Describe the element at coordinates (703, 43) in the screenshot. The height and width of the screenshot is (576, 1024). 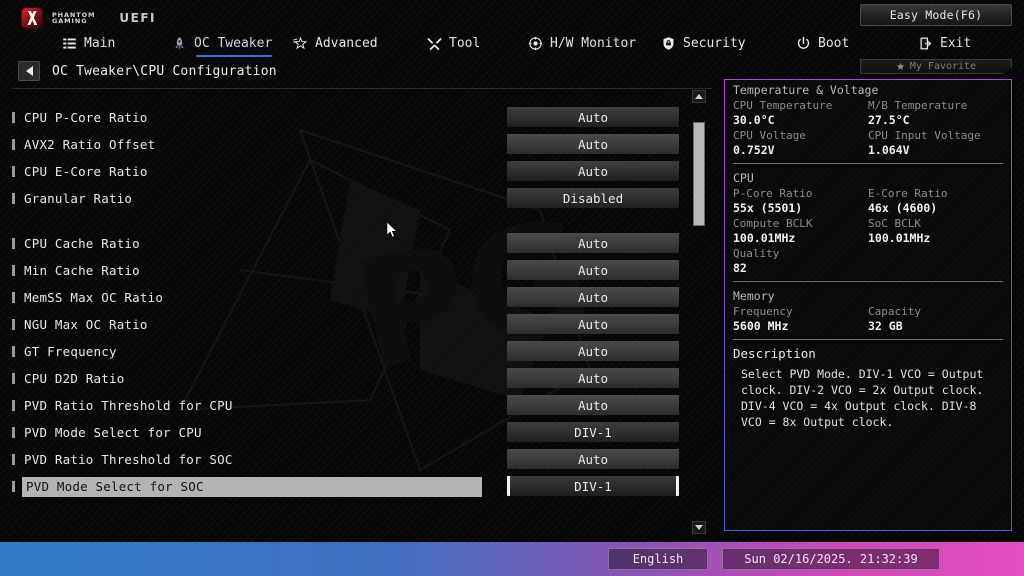
I see `menu-item-security: Security` at that location.